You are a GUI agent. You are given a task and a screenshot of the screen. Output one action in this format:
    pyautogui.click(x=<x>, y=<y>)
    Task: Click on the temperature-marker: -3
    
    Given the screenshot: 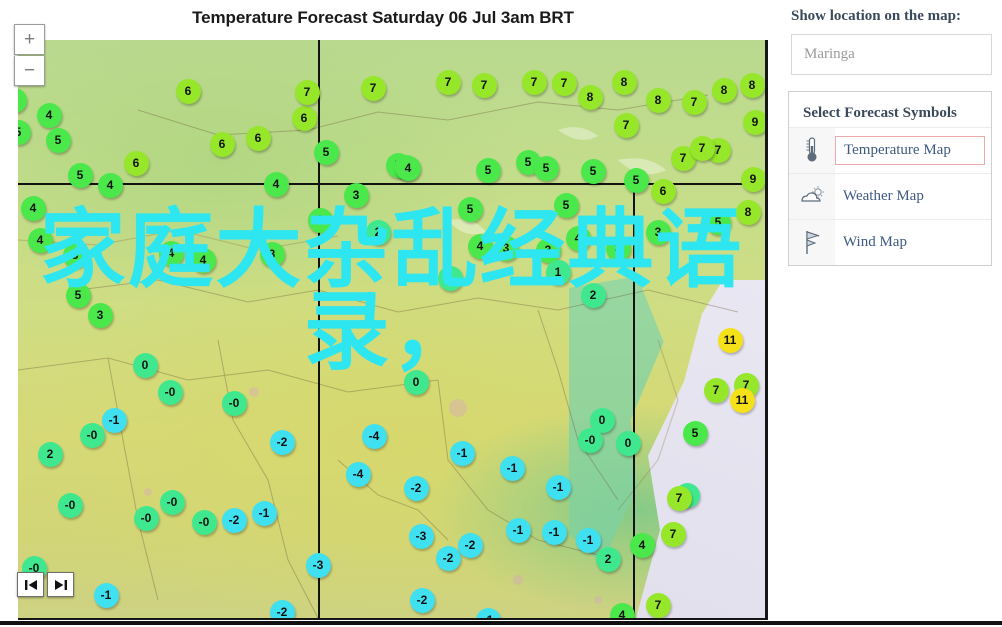 What is the action you would take?
    pyautogui.click(x=421, y=536)
    